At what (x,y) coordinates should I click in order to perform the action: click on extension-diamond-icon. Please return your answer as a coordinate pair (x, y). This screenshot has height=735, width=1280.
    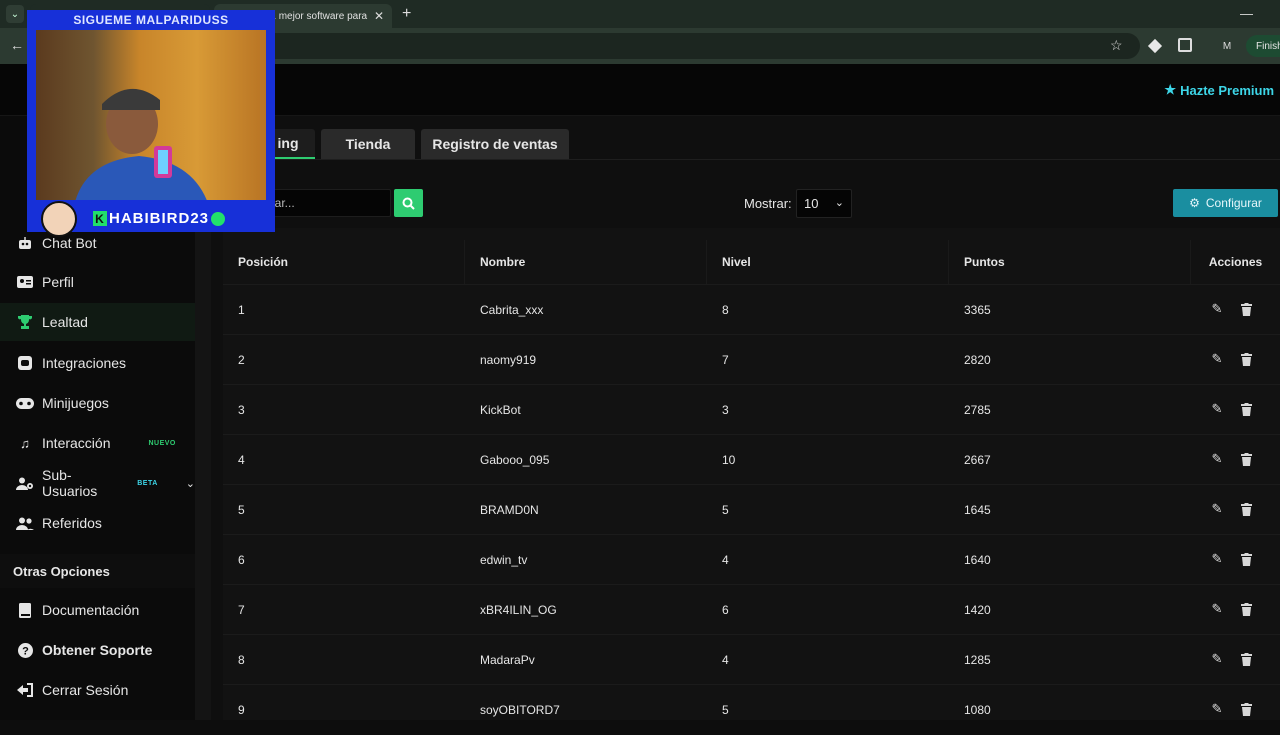
    Looking at the image, I should click on (1155, 46).